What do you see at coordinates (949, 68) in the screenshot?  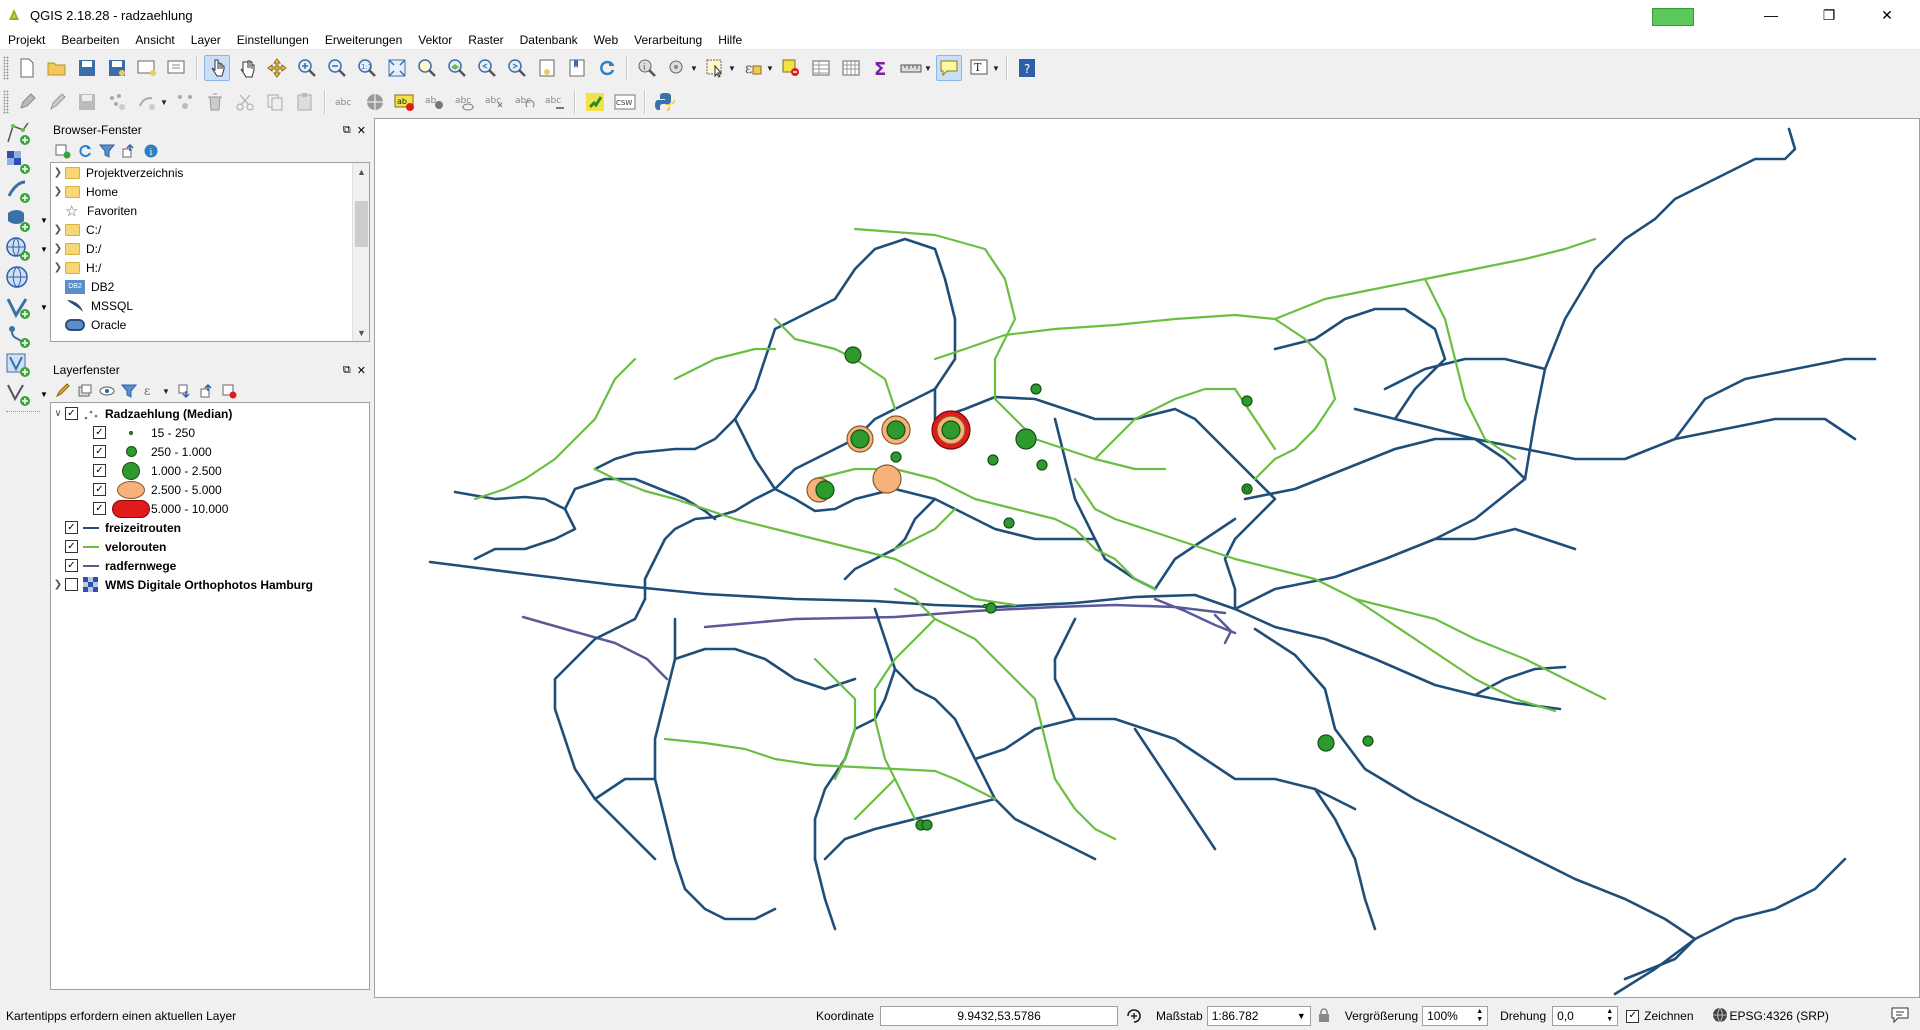 I see `map-tips-icon` at bounding box center [949, 68].